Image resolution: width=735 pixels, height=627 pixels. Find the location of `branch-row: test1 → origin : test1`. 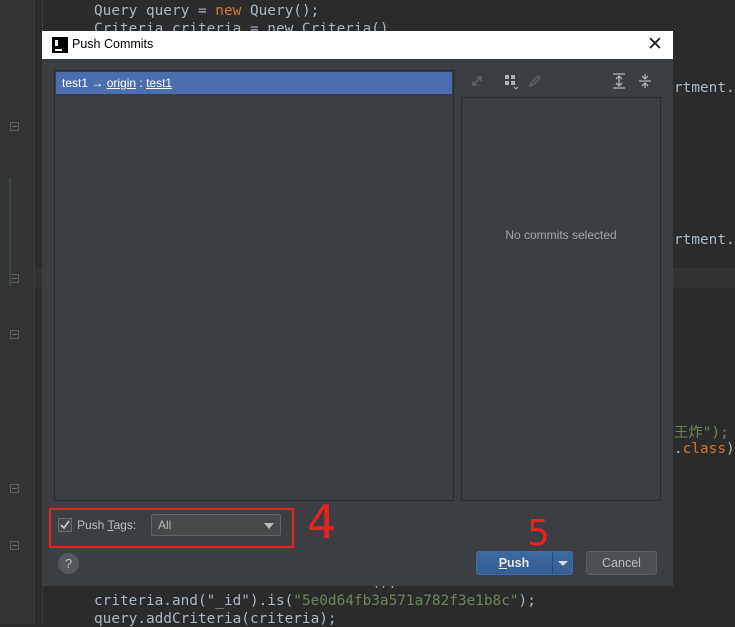

branch-row: test1 → origin : test1 is located at coordinates (254, 83).